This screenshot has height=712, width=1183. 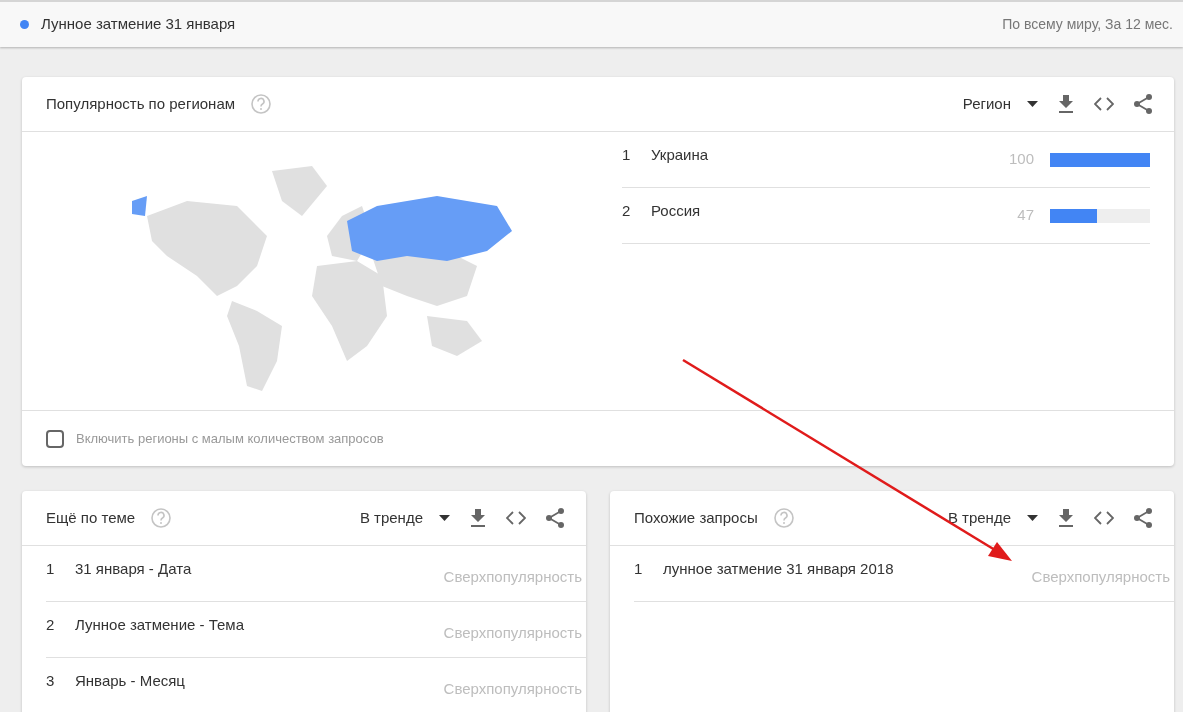 I want to click on card-title: Похожие запросы, so click(x=696, y=517).